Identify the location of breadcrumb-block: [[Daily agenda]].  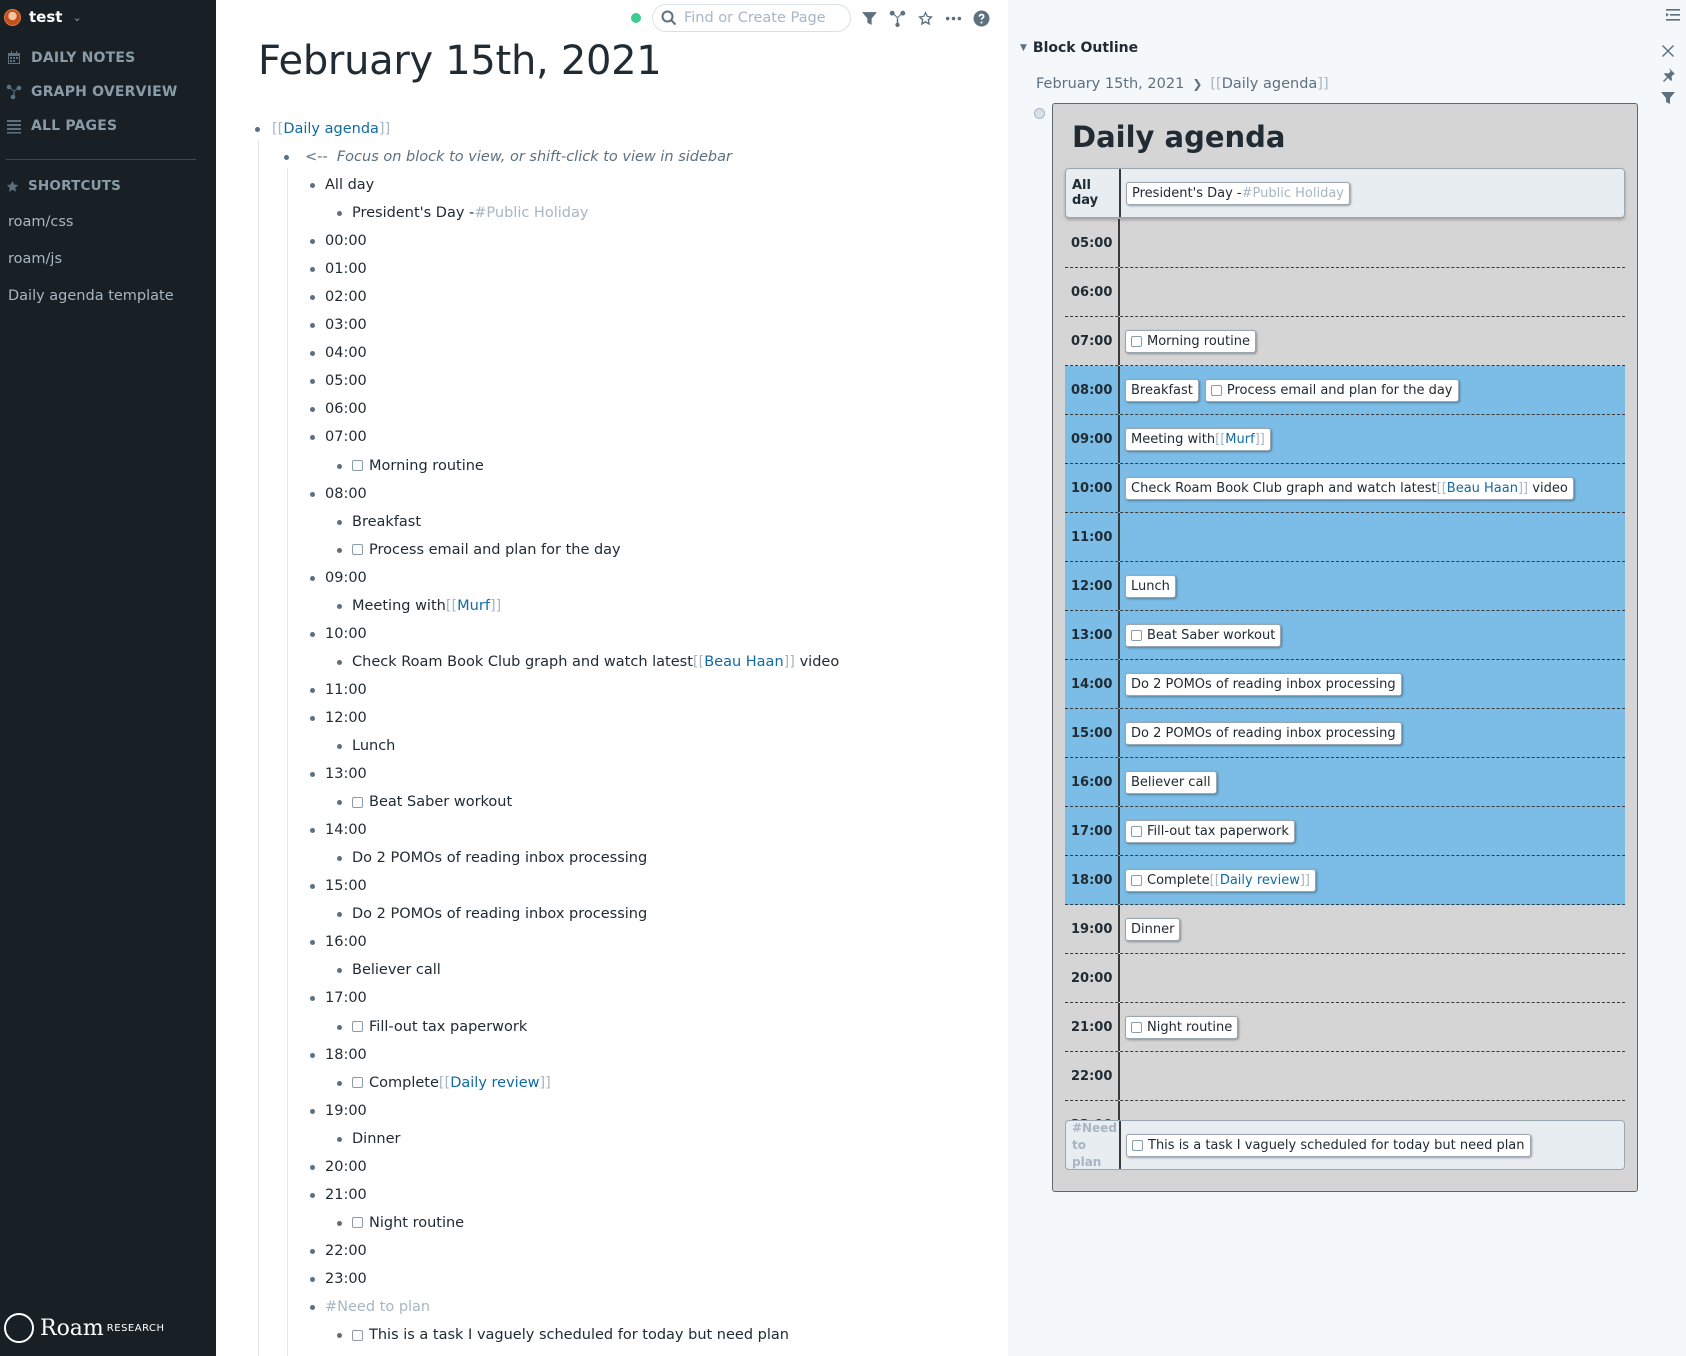
(1269, 84).